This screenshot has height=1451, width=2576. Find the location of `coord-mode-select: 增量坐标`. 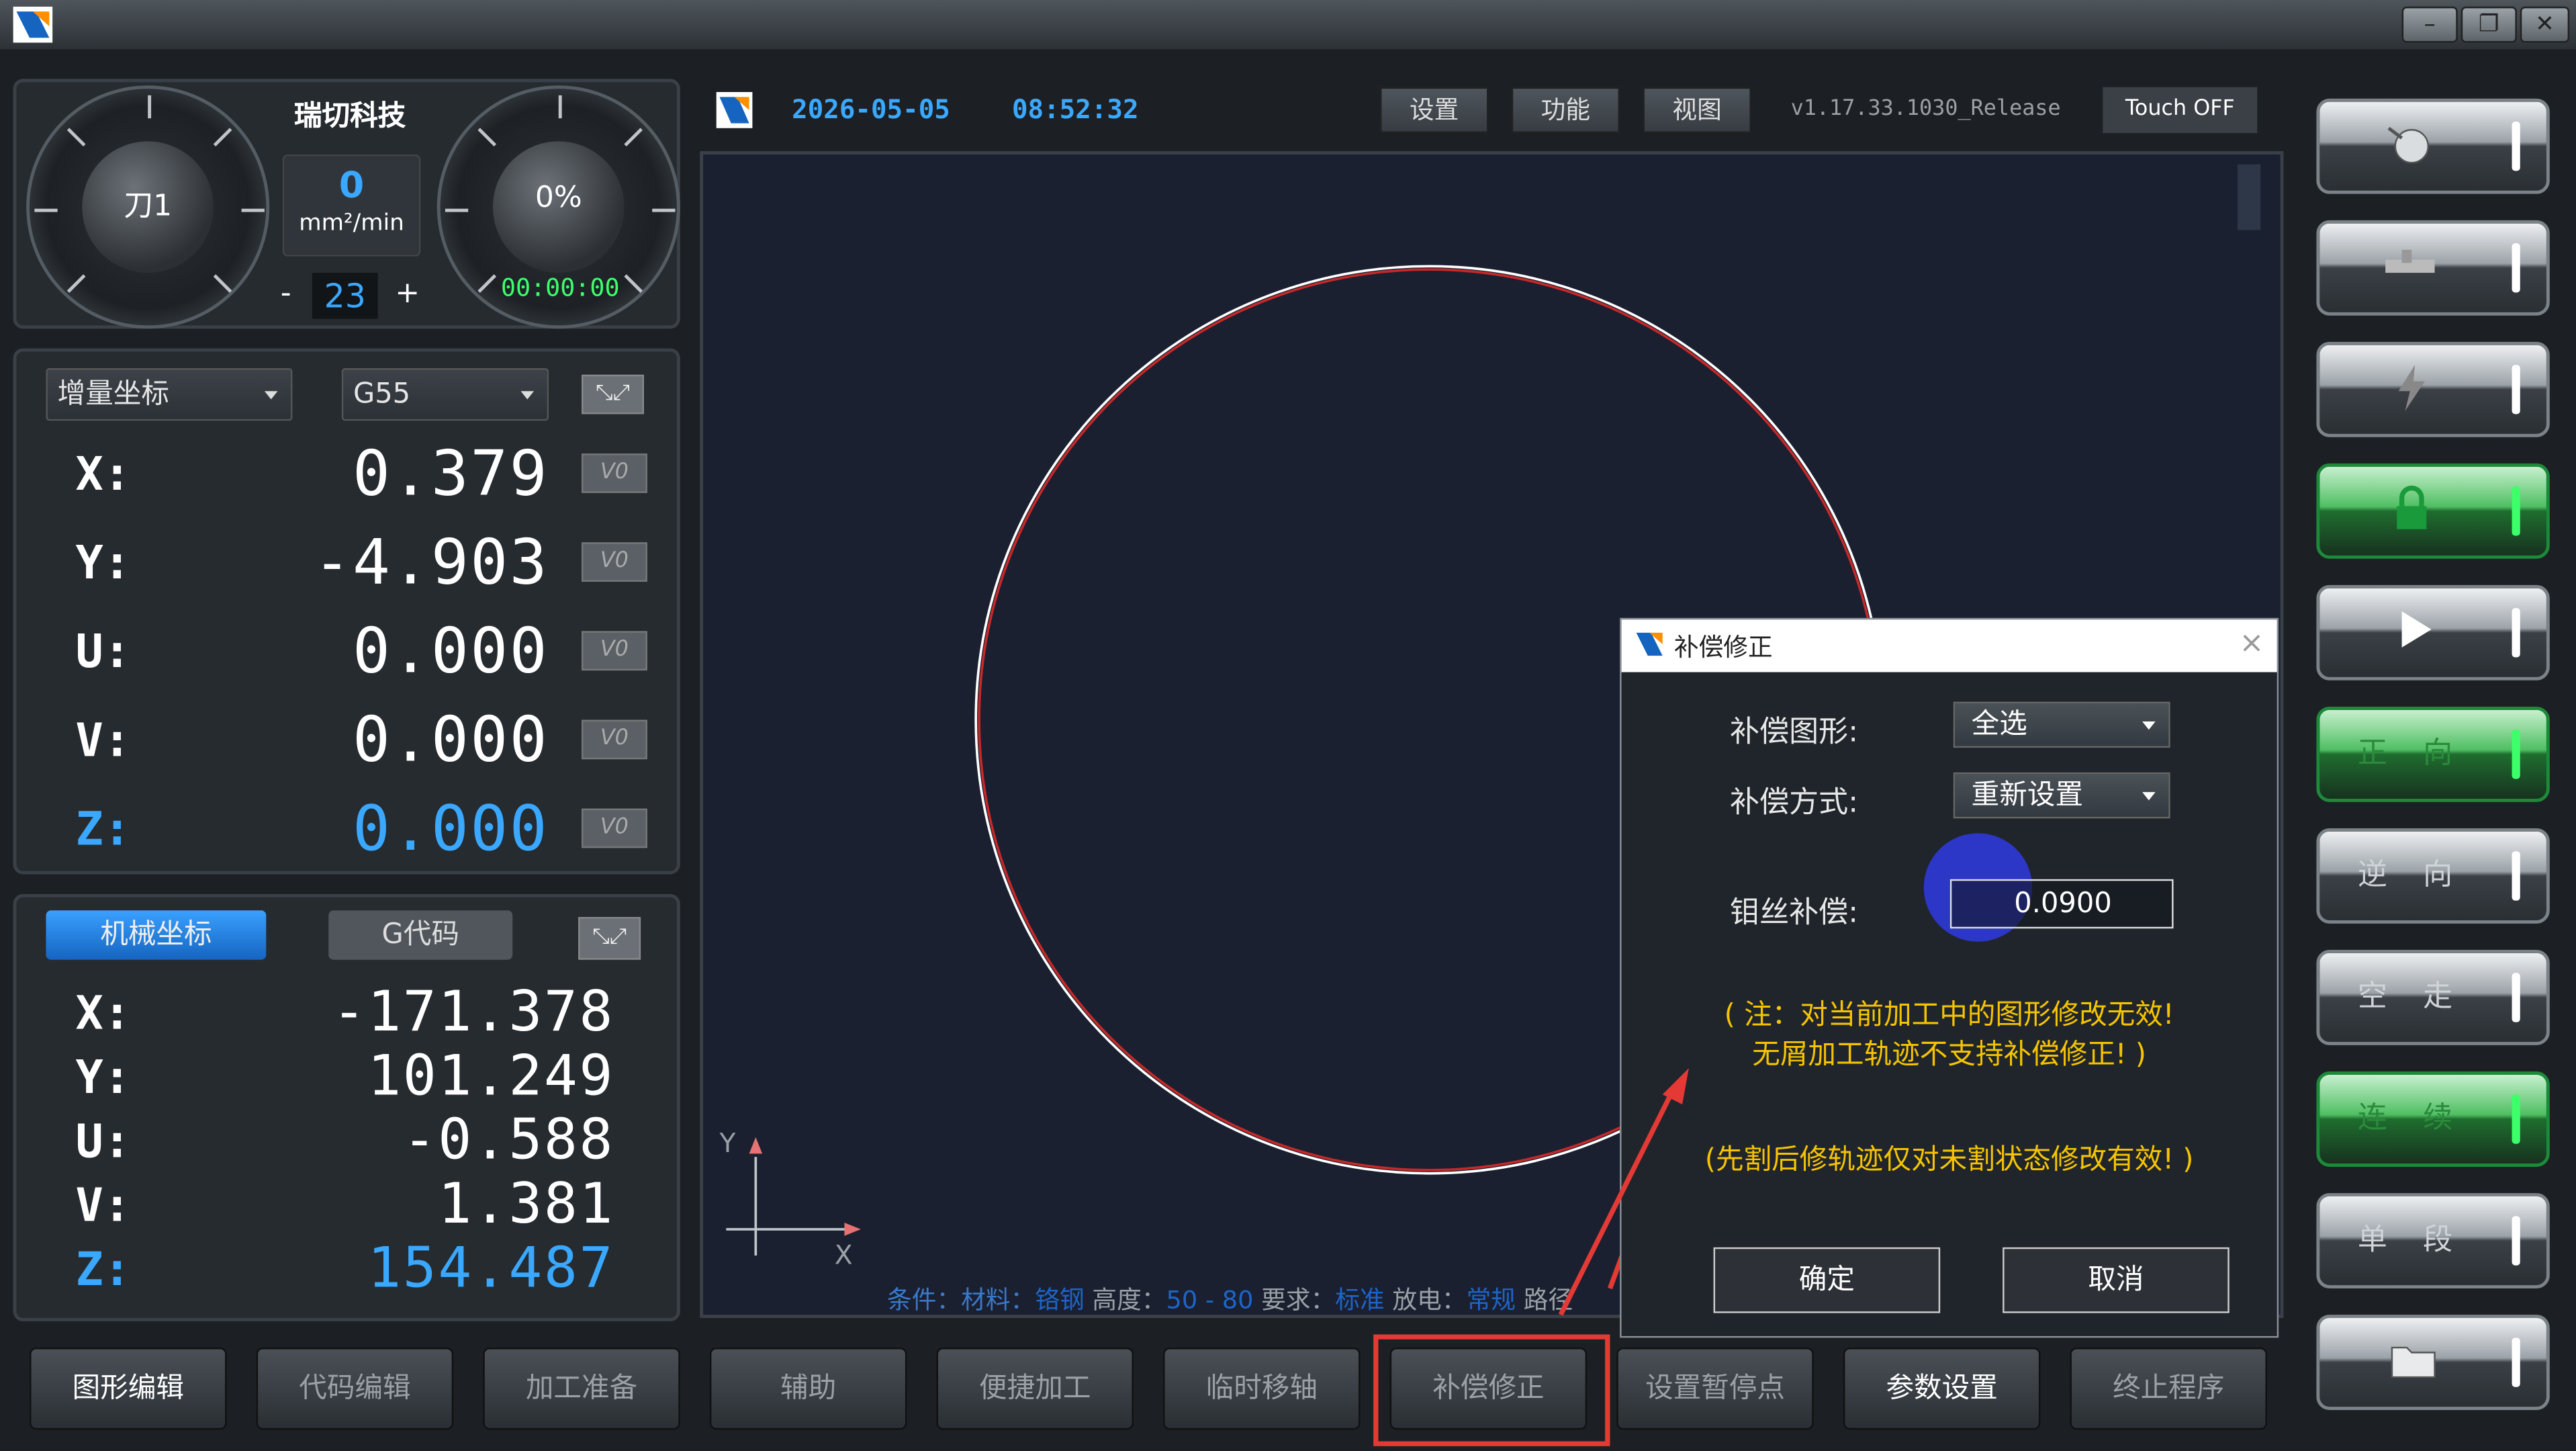

coord-mode-select: 增量坐标 is located at coordinates (169, 394).